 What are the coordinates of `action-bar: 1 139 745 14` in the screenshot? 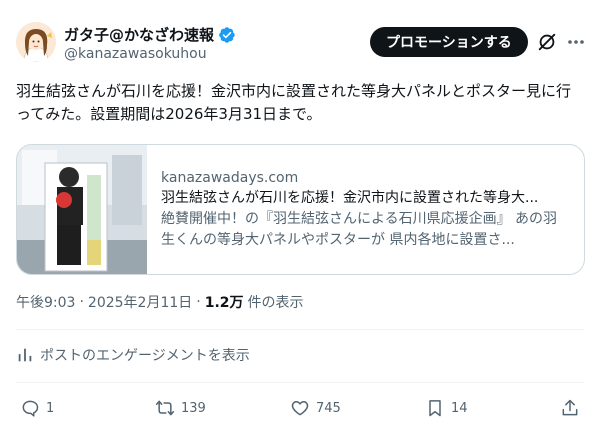 It's located at (300, 408).